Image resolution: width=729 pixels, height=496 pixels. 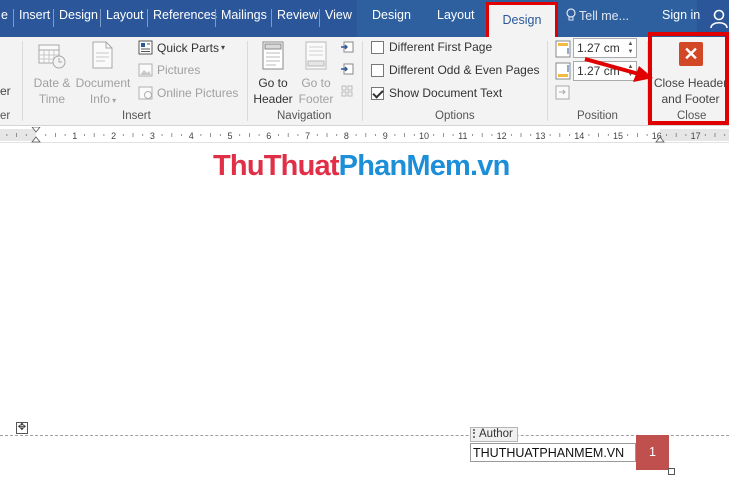 What do you see at coordinates (5, 116) in the screenshot?
I see `header-footer-group-label: er` at bounding box center [5, 116].